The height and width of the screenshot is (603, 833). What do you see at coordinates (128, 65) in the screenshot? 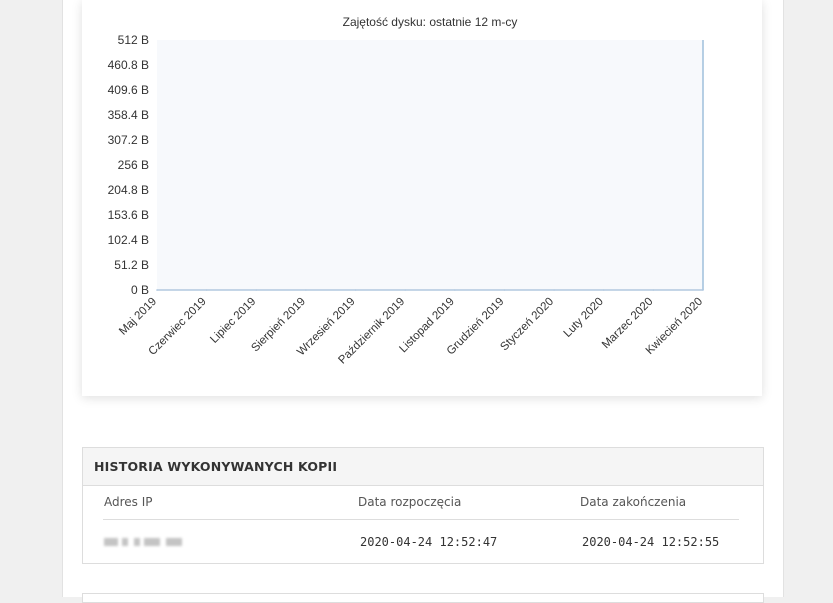
I see `y-tick-label: 460.8 B` at bounding box center [128, 65].